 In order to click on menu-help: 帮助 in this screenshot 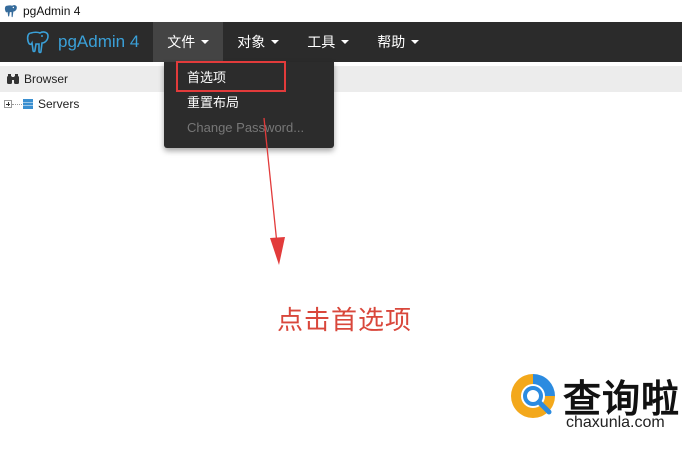, I will do `click(398, 42)`.